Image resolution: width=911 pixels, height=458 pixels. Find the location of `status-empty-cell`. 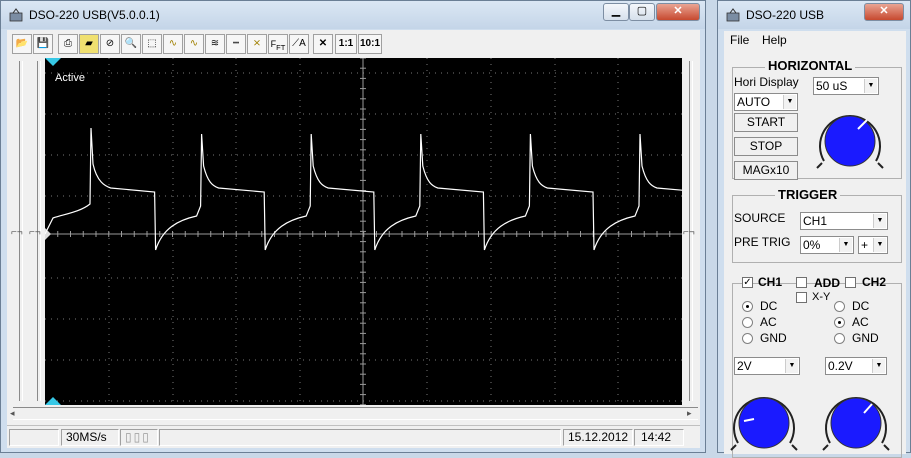

status-empty-cell is located at coordinates (34, 437).